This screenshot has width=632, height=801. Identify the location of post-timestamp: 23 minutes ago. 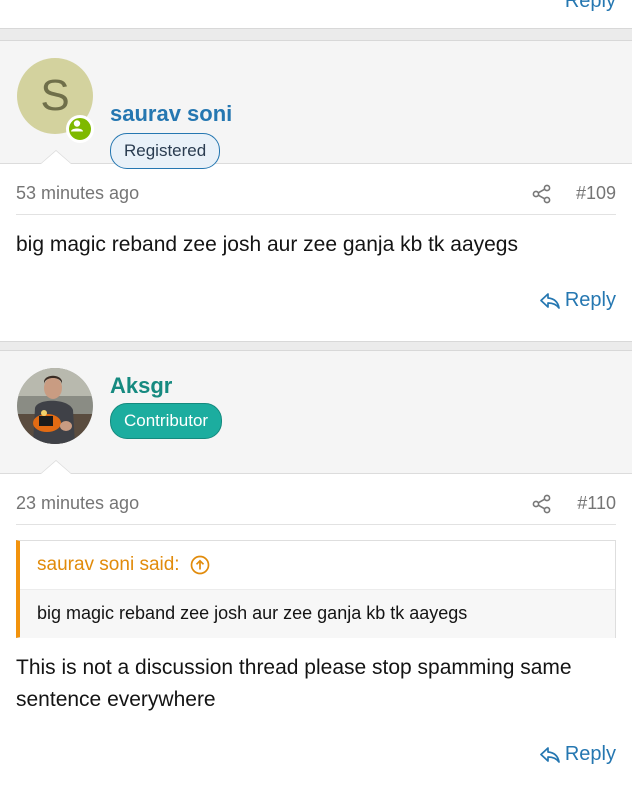
(77, 503).